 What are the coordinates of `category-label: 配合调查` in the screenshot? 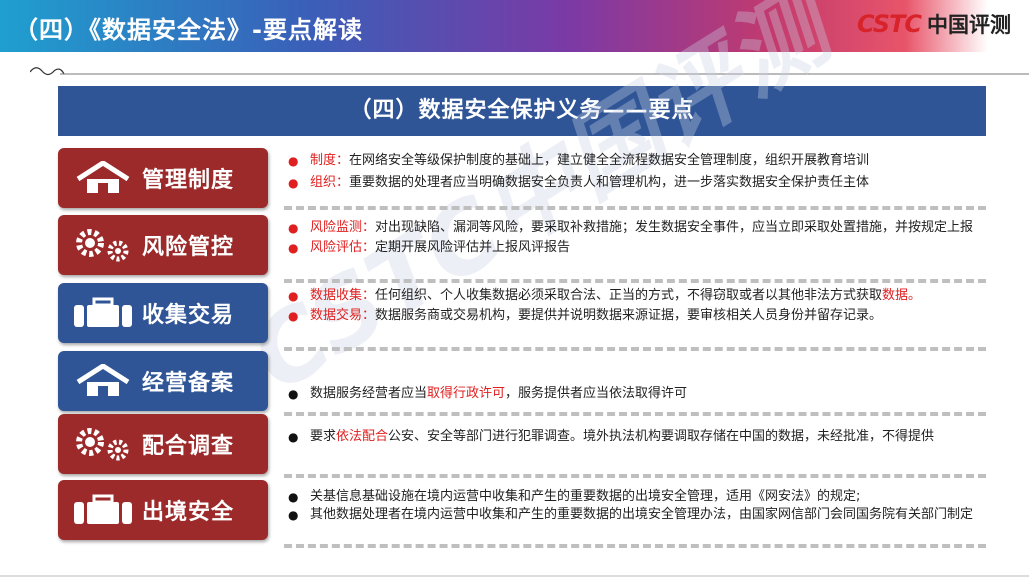 It's located at (188, 446).